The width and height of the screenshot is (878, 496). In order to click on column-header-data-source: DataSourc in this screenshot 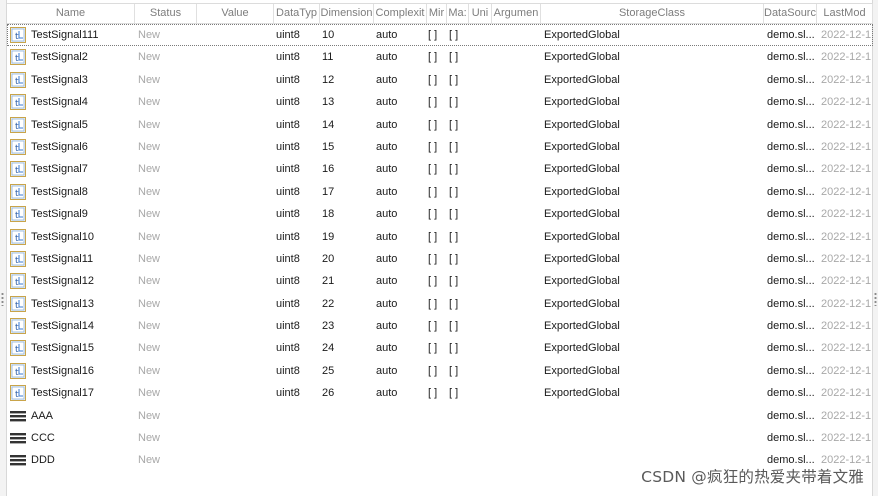, I will do `click(790, 13)`.